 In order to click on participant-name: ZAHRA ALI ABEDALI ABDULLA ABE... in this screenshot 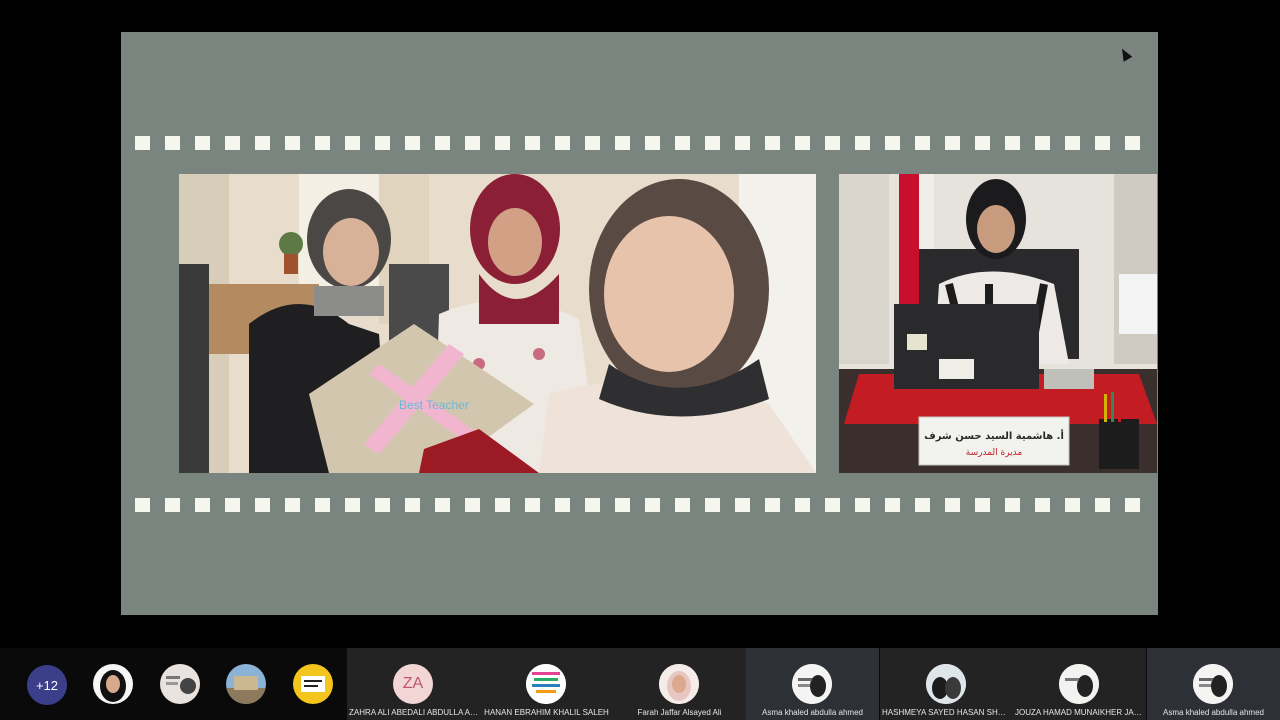, I will do `click(413, 712)`.